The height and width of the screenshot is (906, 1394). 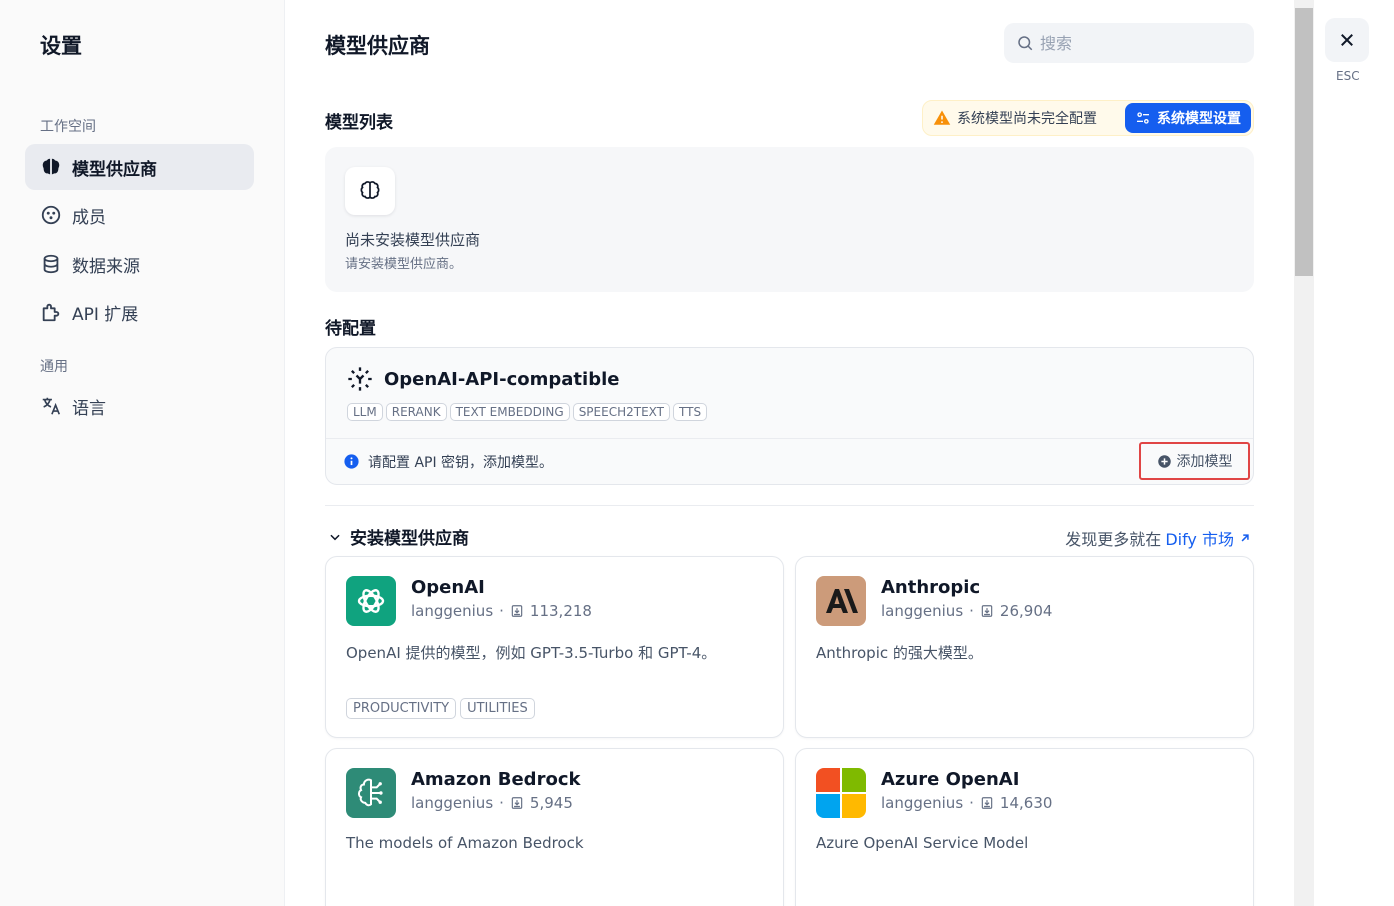 What do you see at coordinates (1199, 119) in the screenshot?
I see `system-model-settings-label: 系统模型设置` at bounding box center [1199, 119].